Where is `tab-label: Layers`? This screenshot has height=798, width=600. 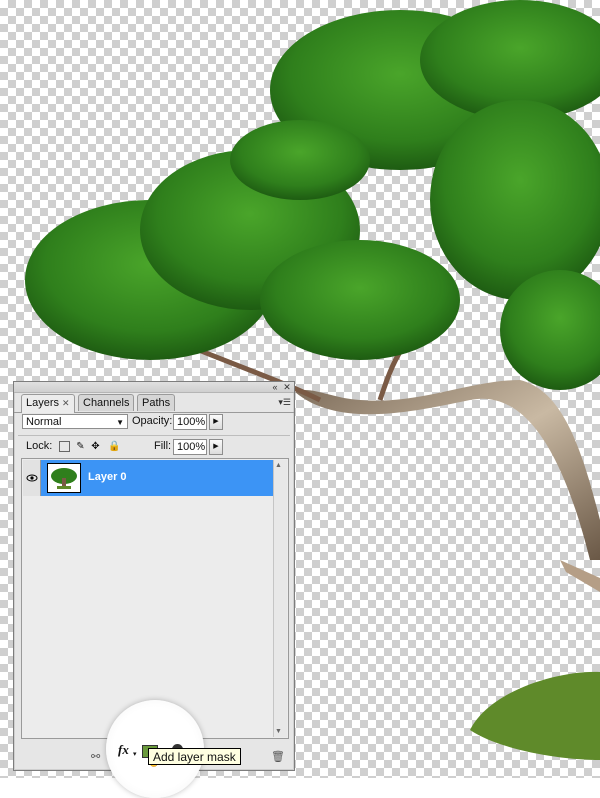
tab-label: Layers is located at coordinates (43, 403).